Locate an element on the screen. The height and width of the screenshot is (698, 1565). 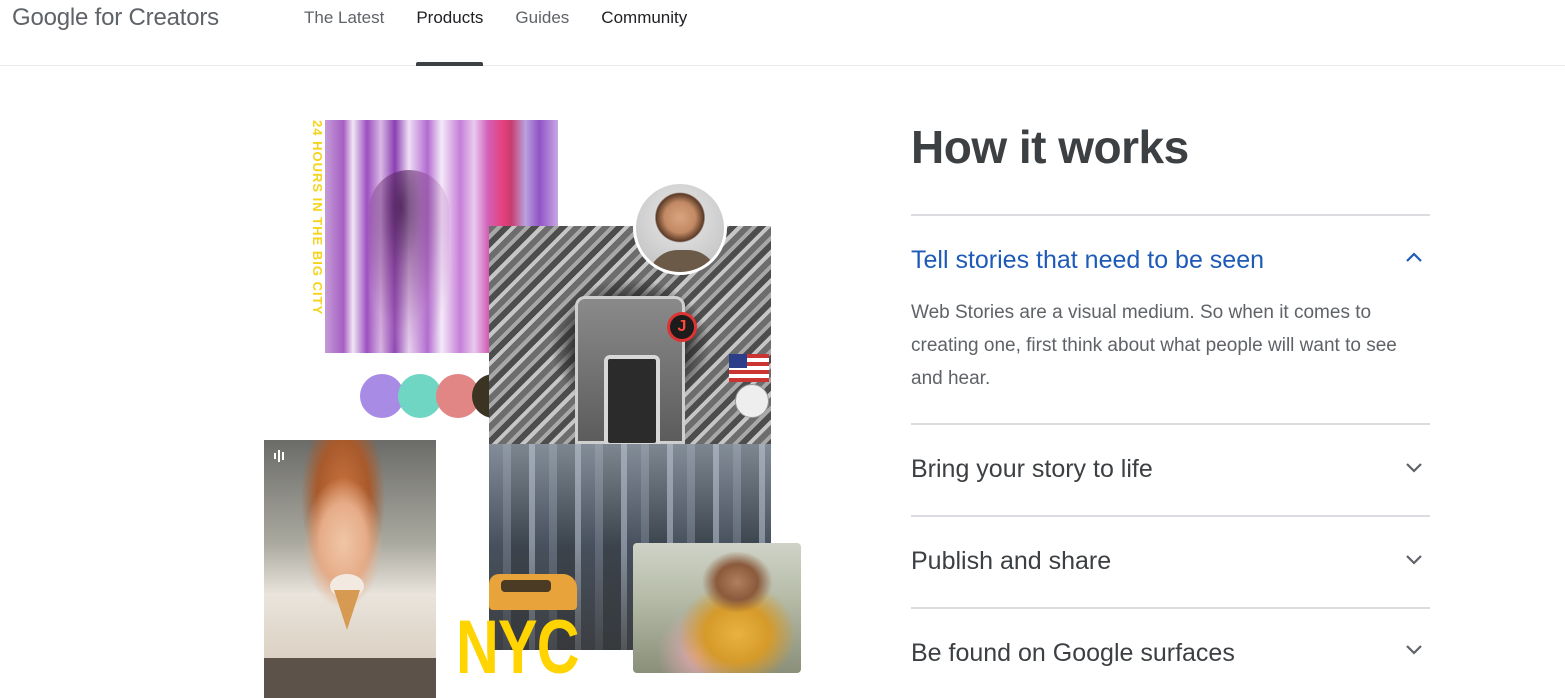
accordion-item-bring-story: Bring your story to life is located at coordinates (1170, 469).